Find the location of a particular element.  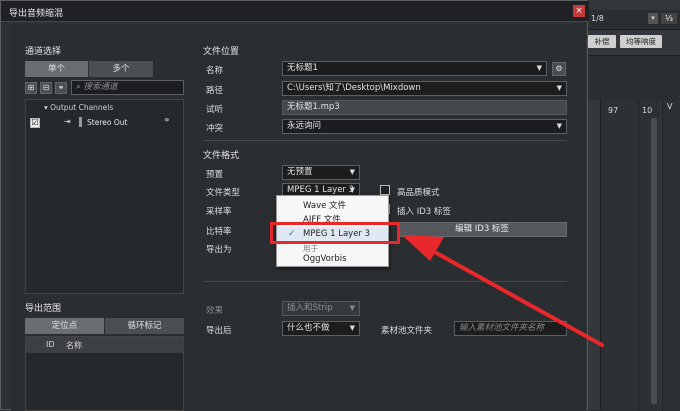

preview-label: 试听 is located at coordinates (215, 110).